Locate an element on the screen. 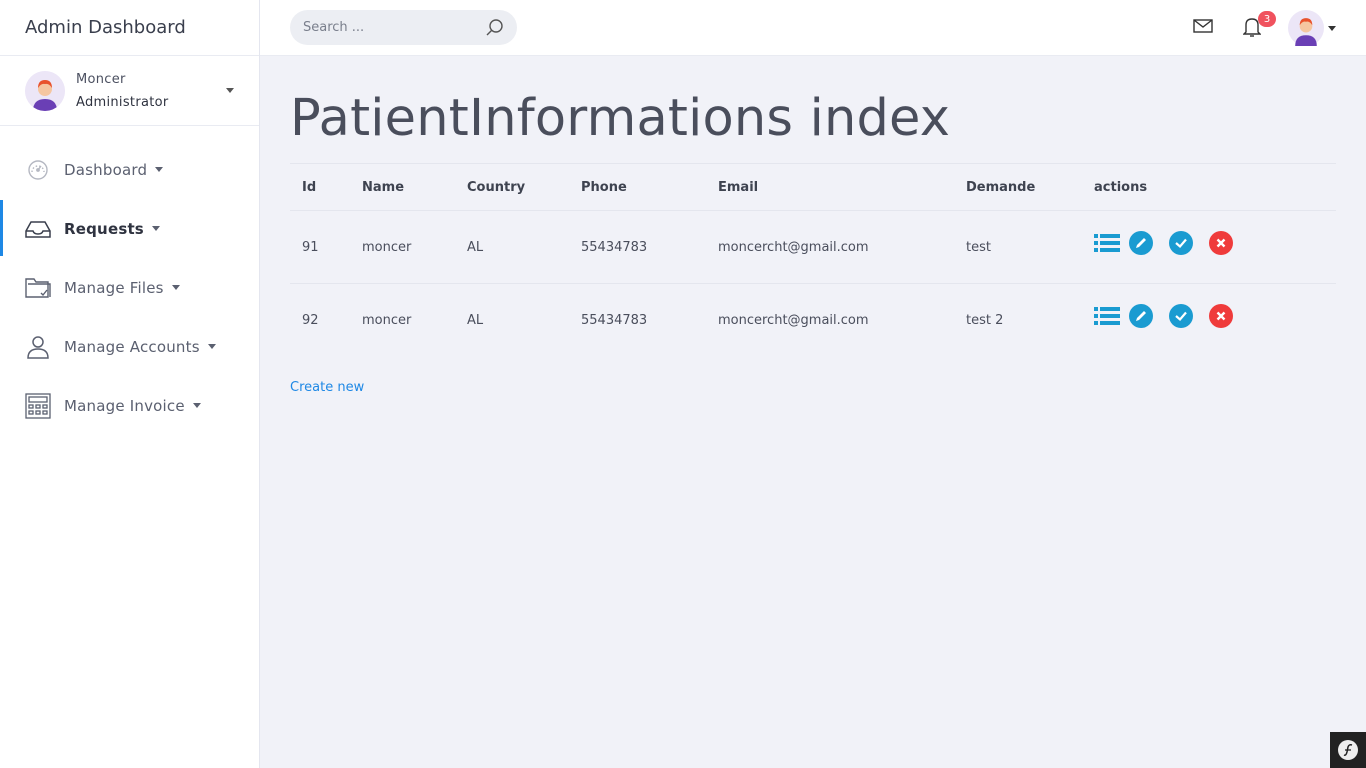 The image size is (1366, 768). sidebar-item-manage-invoice: Manage Invoice is located at coordinates (129, 405).